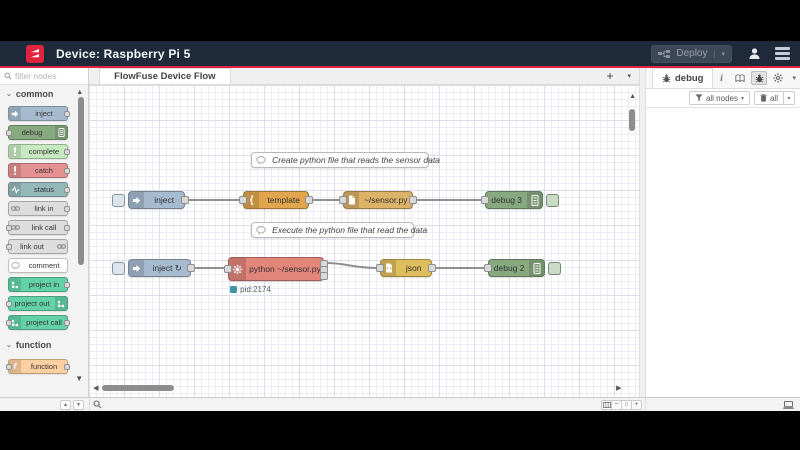 This screenshot has height=450, width=800. I want to click on node-file-sensor-py: ~/sensor.py, so click(378, 200).